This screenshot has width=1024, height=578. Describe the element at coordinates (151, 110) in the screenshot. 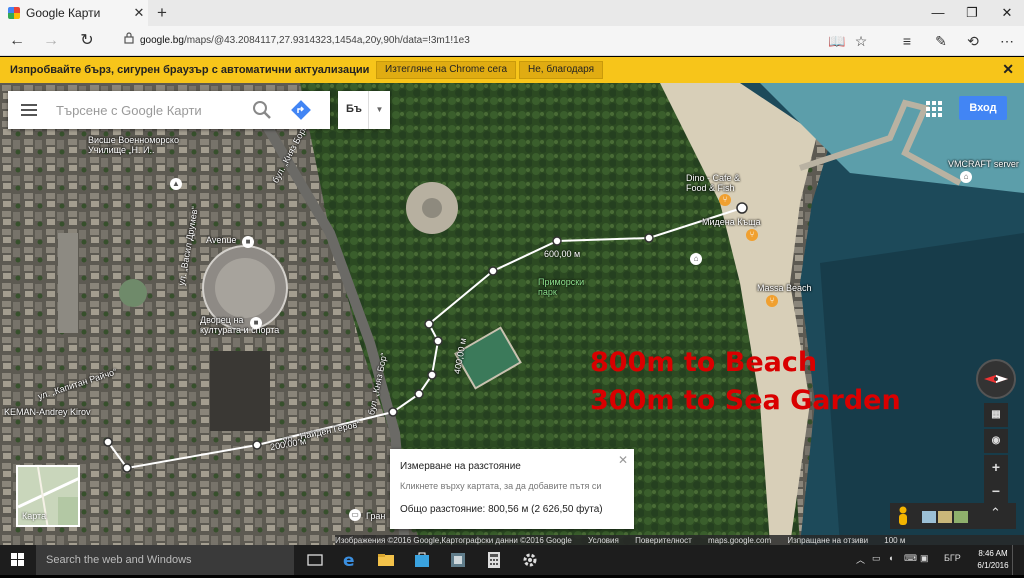

I see `maps-search-input` at that location.